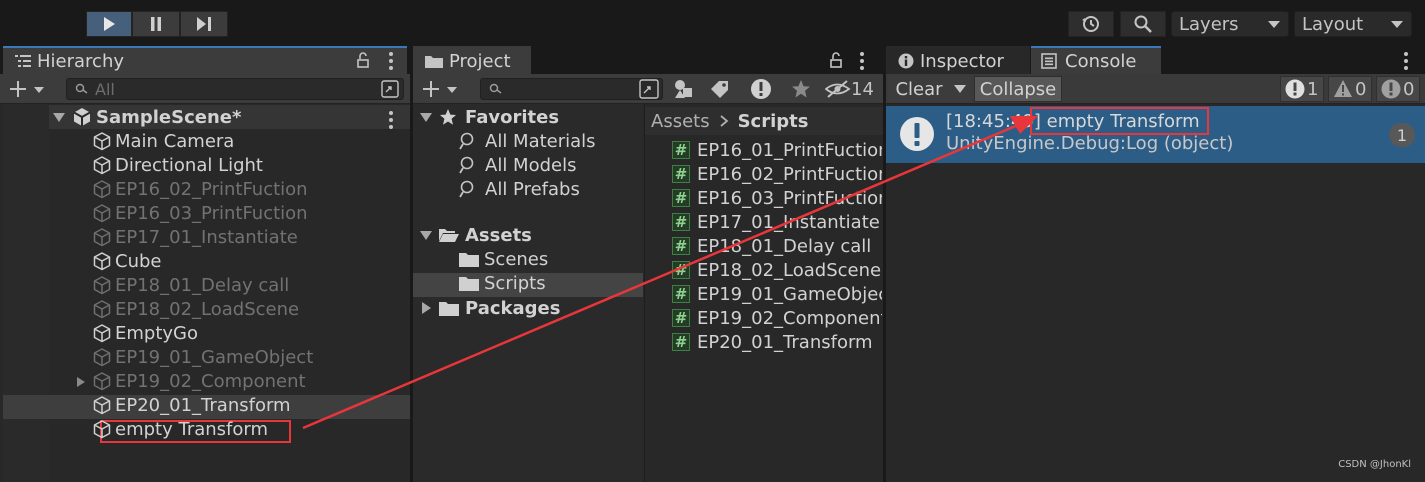 The height and width of the screenshot is (482, 1425). I want to click on hierarchy-item: EP19_01_GameObject, so click(202, 357).